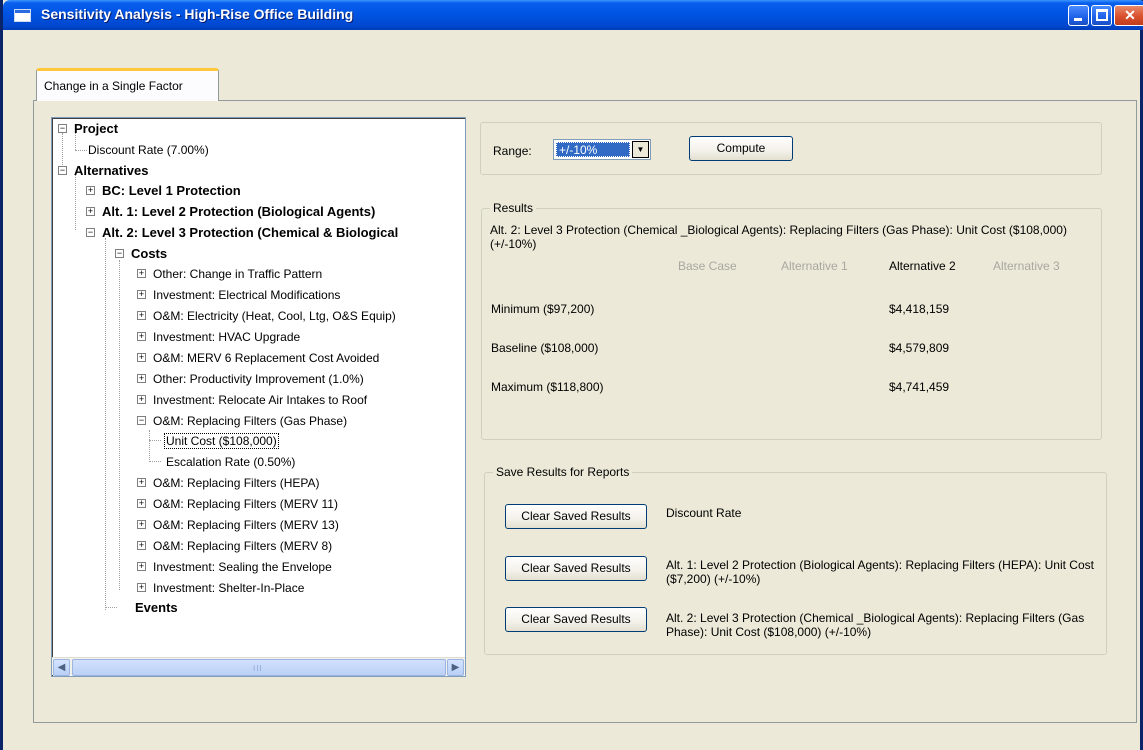  What do you see at coordinates (814, 266) in the screenshot?
I see `column-header-alternative-1: Alternative 1` at bounding box center [814, 266].